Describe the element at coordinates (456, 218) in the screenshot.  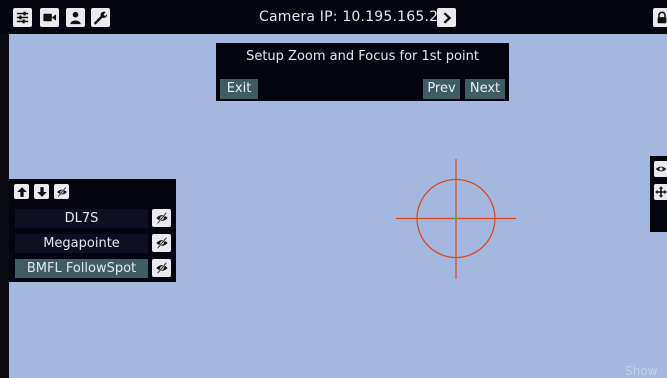
I see `crosshair-center-dot` at that location.